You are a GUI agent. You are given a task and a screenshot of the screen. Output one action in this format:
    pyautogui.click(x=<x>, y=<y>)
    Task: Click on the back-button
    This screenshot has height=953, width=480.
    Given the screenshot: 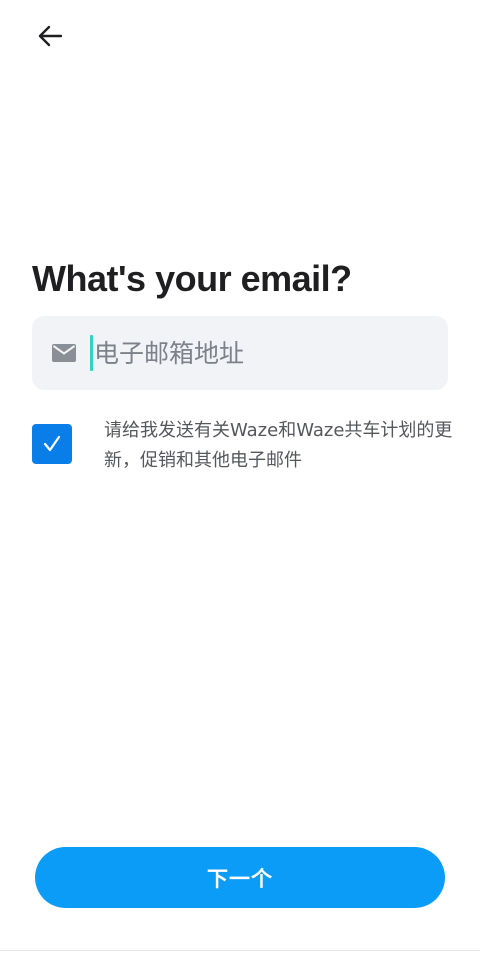 What is the action you would take?
    pyautogui.click(x=50, y=36)
    